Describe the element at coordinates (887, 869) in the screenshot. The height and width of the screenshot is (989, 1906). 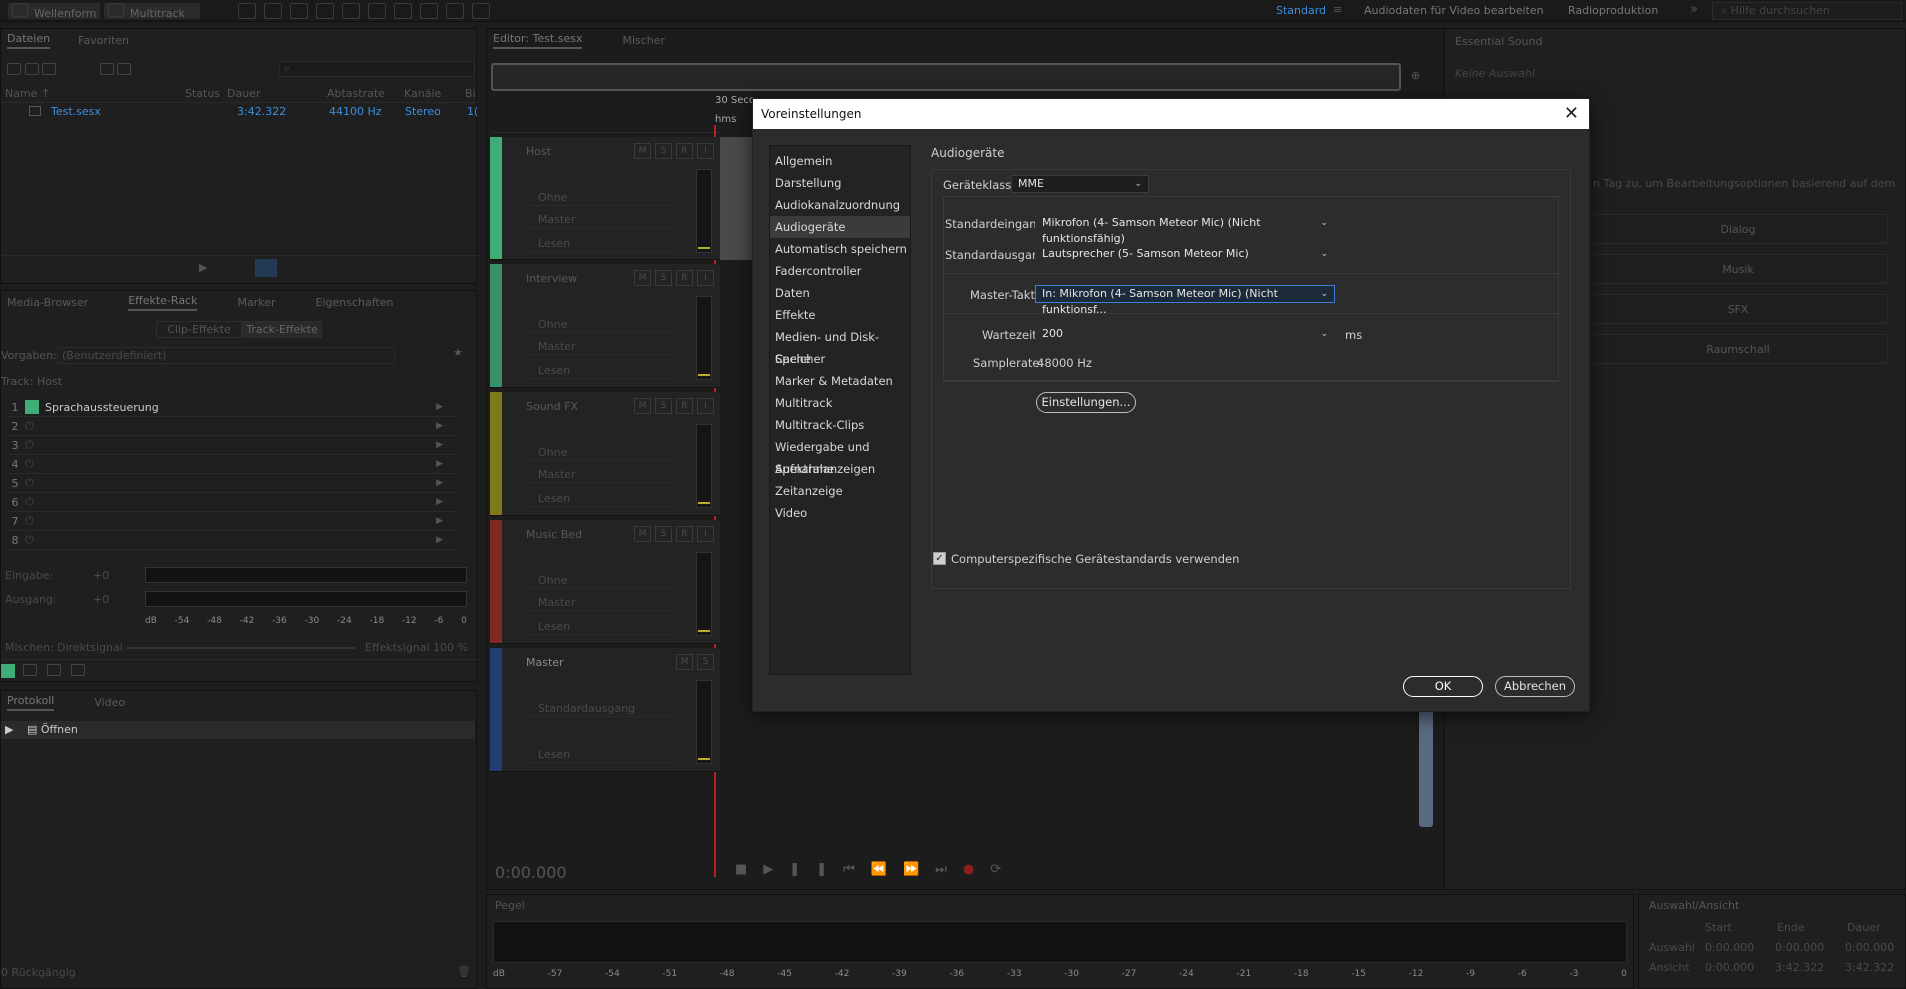
I see `rewind-icon: ⏪` at that location.